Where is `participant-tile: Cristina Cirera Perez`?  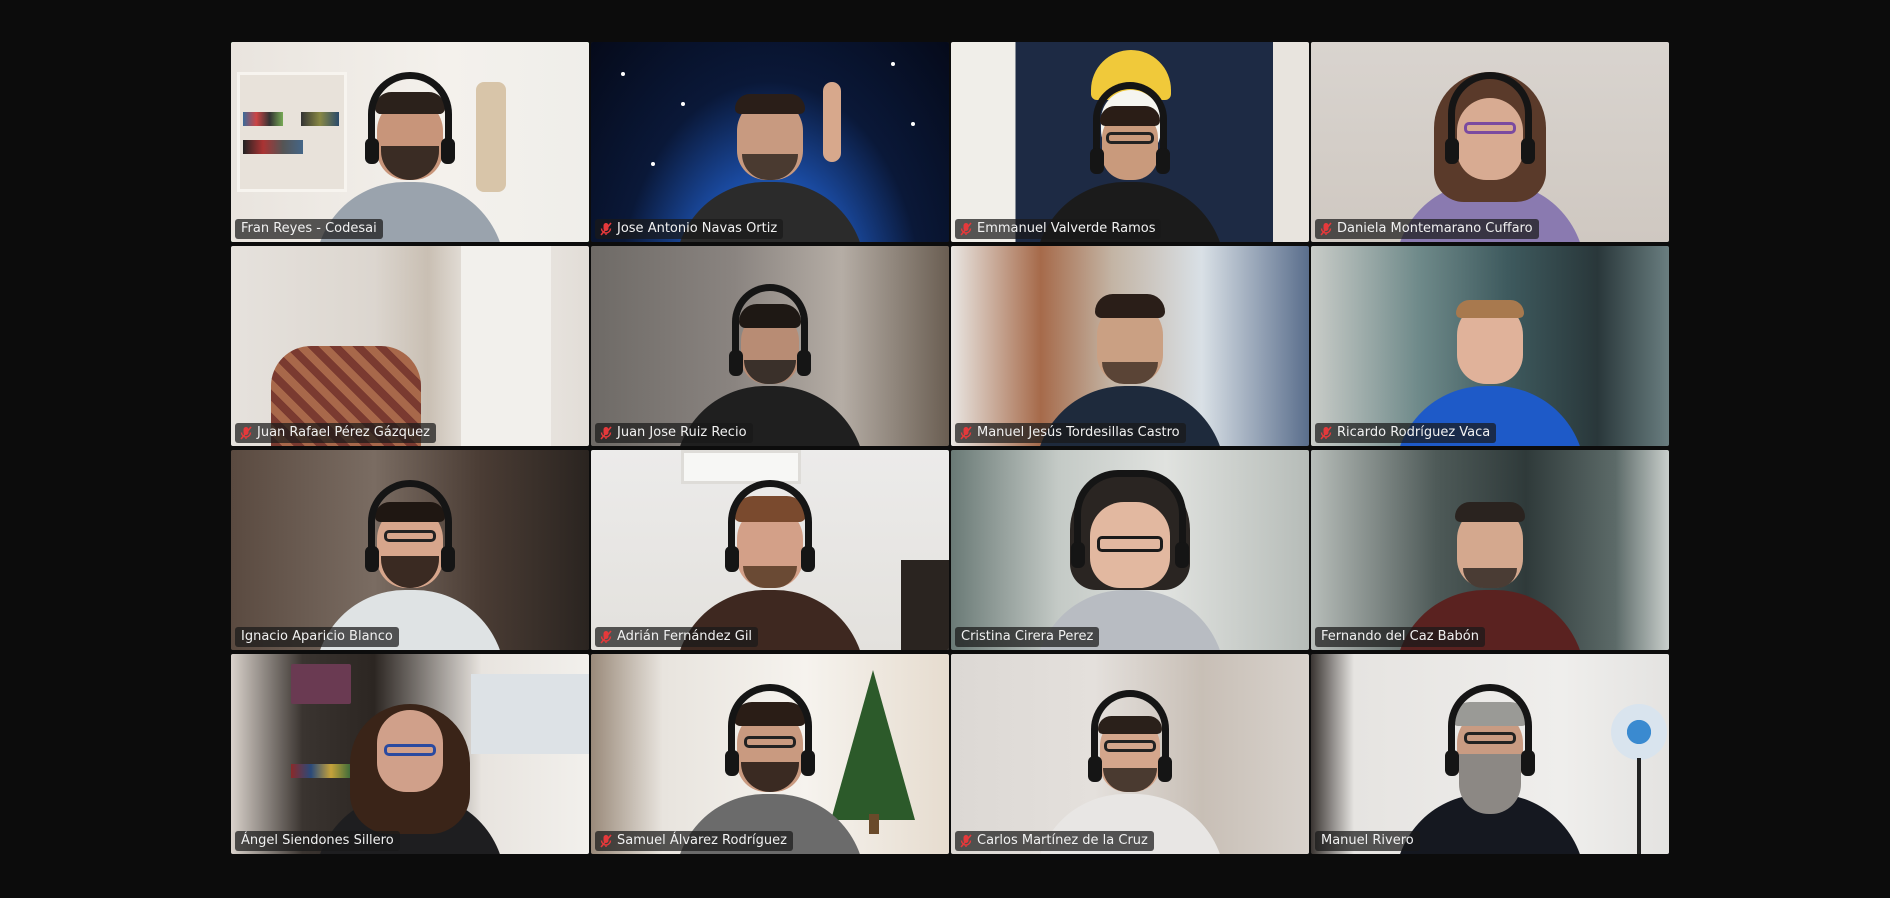
participant-tile: Cristina Cirera Perez is located at coordinates (1130, 550).